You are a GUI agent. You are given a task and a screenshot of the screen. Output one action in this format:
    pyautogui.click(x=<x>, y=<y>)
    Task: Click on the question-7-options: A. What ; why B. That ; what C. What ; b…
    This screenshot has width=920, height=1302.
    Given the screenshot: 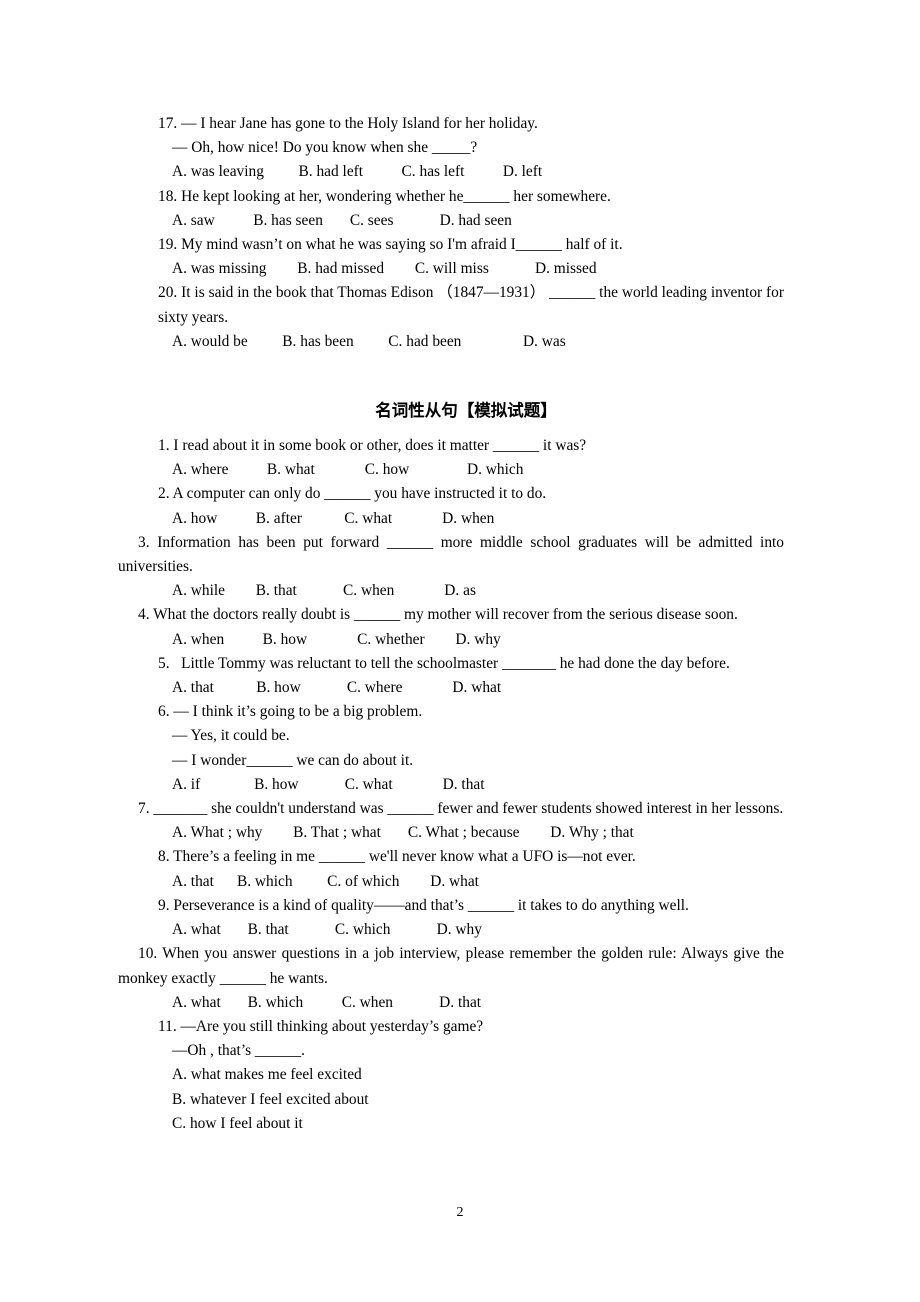 What is the action you would take?
    pyautogui.click(x=403, y=833)
    